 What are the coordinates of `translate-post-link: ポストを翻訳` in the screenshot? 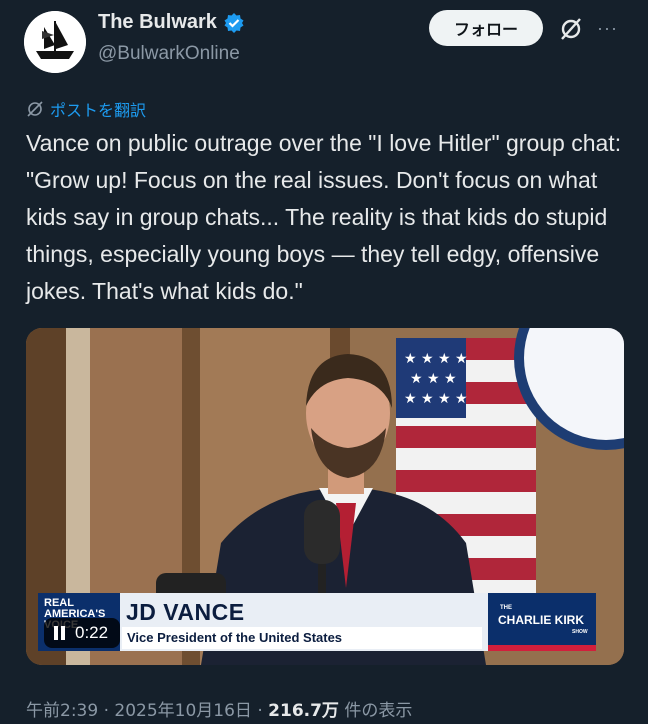 It's located at (86, 109).